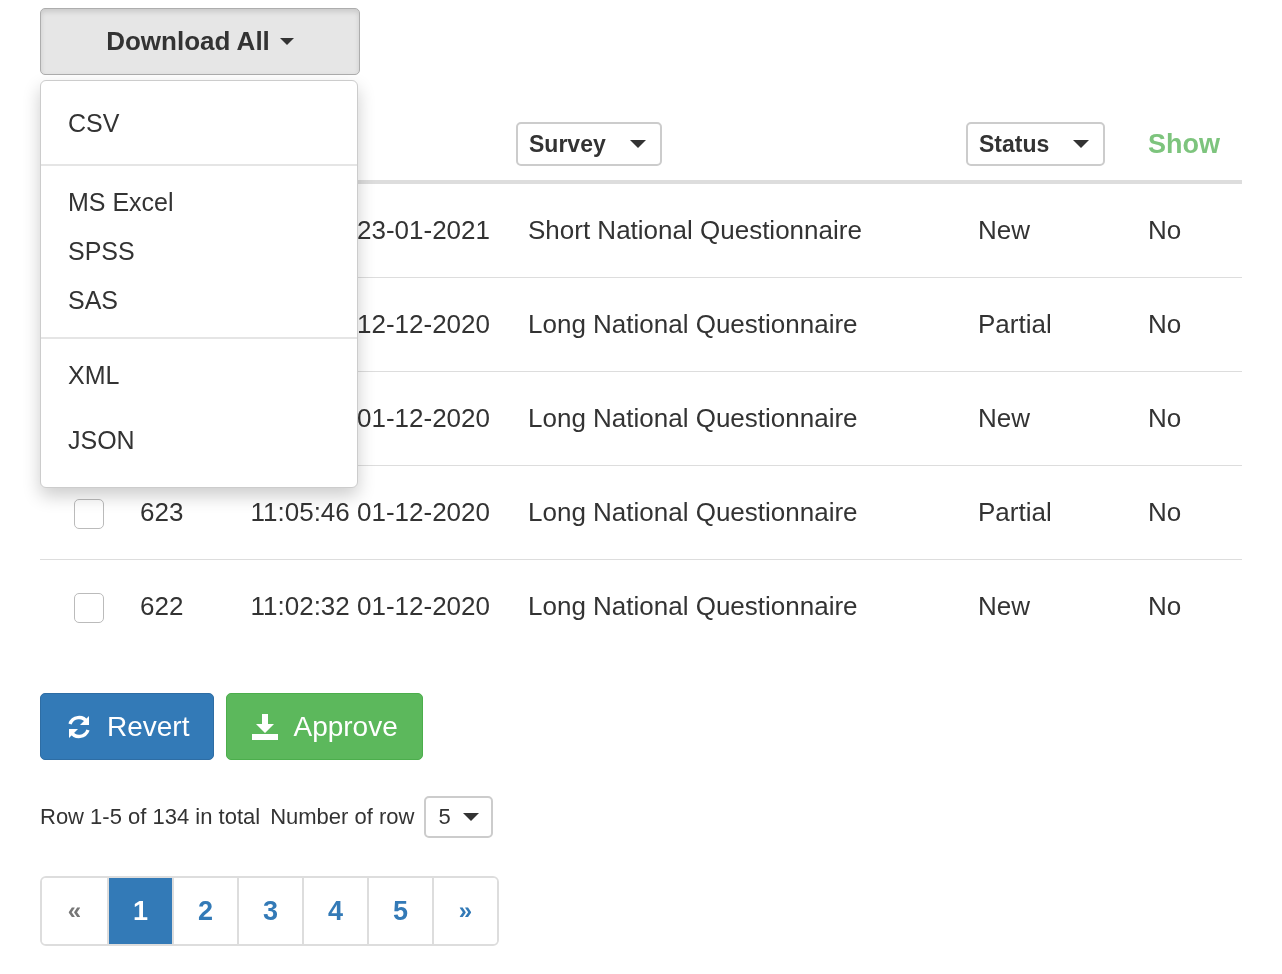 Image resolution: width=1282 pixels, height=974 pixels. I want to click on rows-per-page-label: Number of row, so click(342, 817).